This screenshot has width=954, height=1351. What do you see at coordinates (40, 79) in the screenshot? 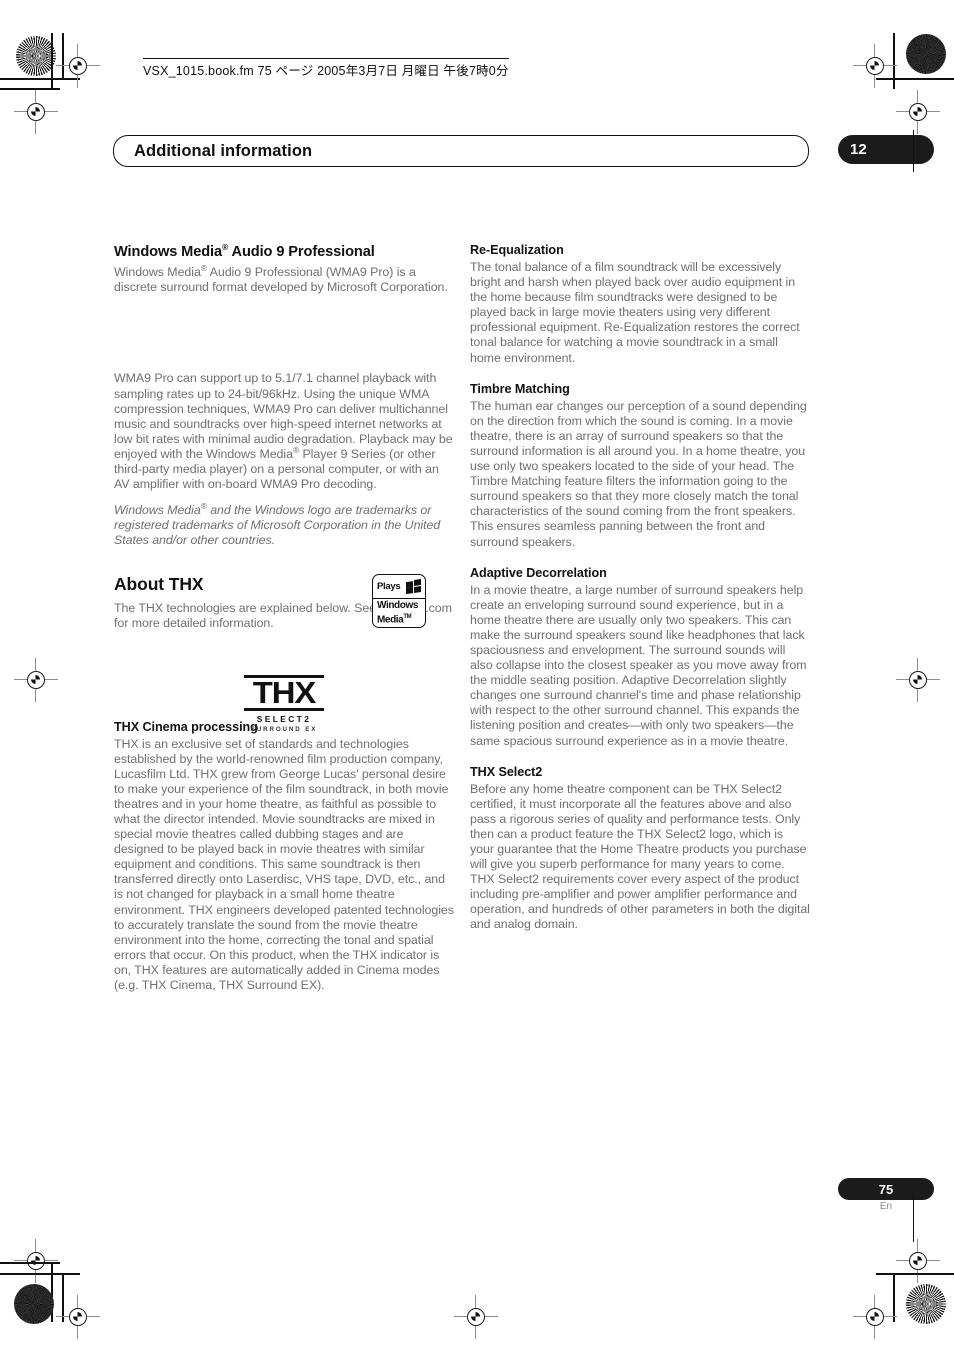
I see `crop-mark-top-left-h` at bounding box center [40, 79].